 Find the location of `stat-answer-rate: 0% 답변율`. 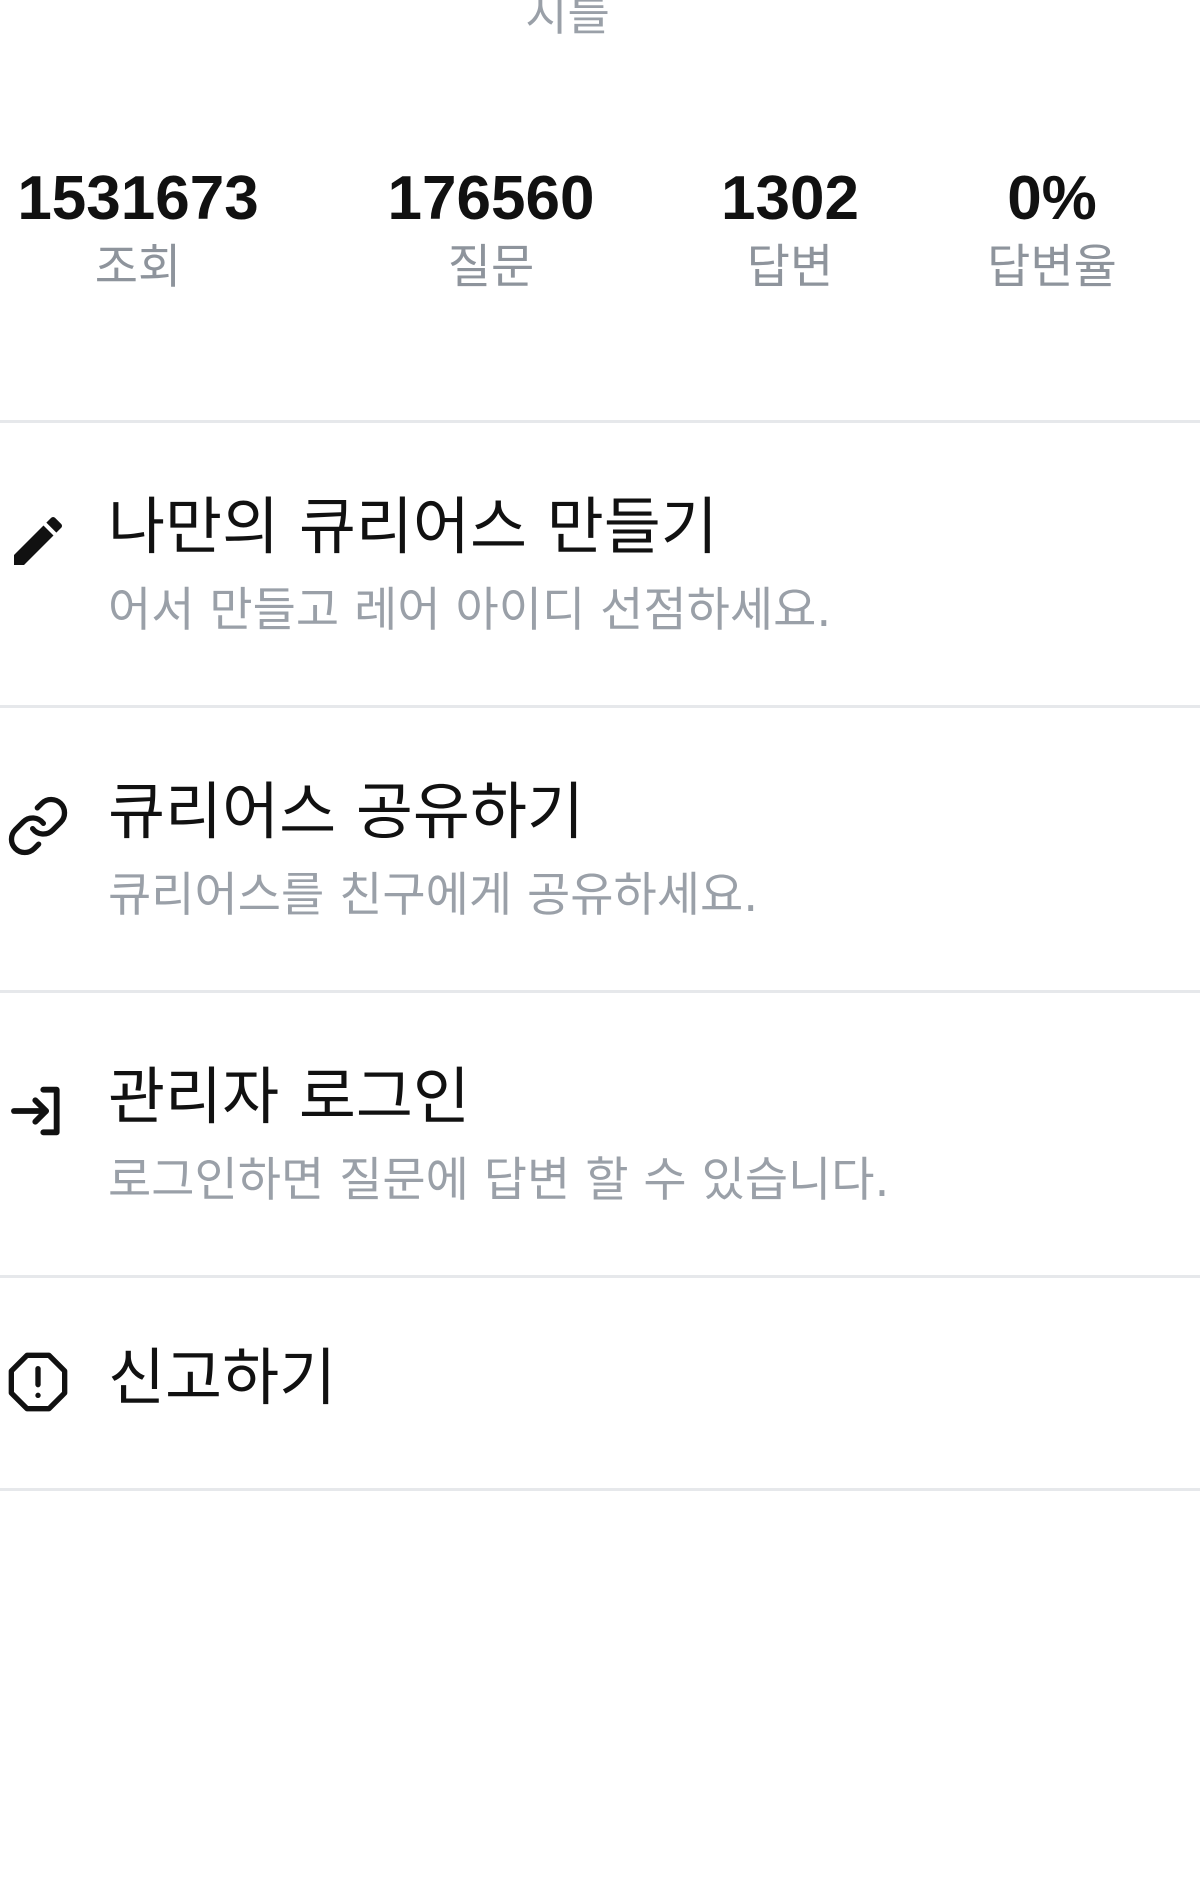

stat-answer-rate: 0% 답변율 is located at coordinates (1051, 230).